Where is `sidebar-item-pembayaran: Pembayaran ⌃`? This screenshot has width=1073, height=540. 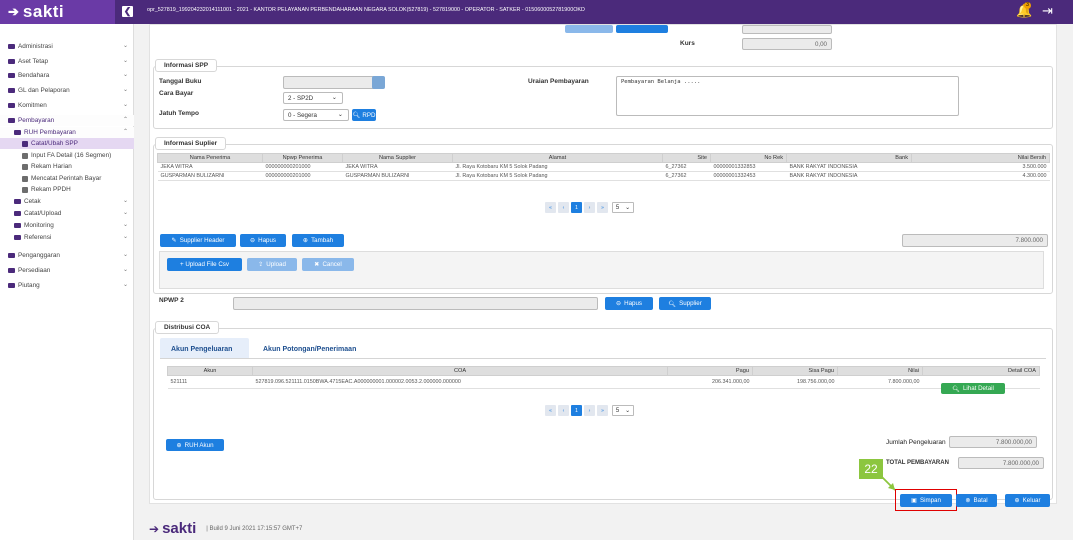 sidebar-item-pembayaran: Pembayaran ⌃ is located at coordinates (67, 120).